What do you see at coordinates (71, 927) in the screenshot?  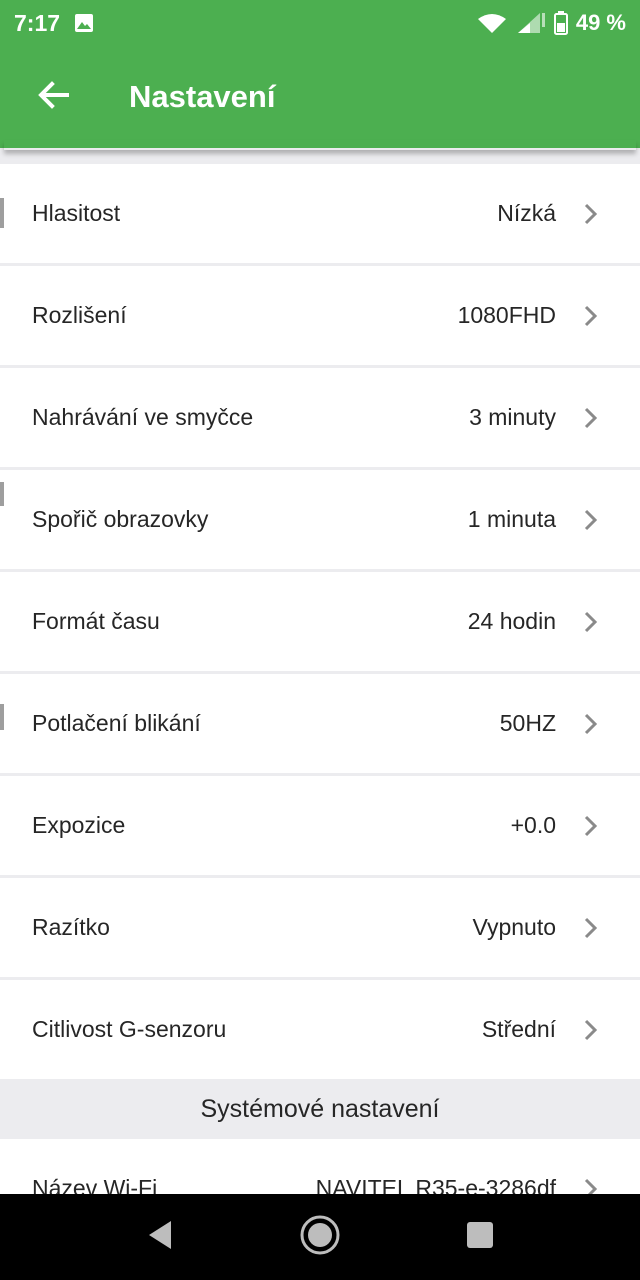 I see `setting-label: Razítko` at bounding box center [71, 927].